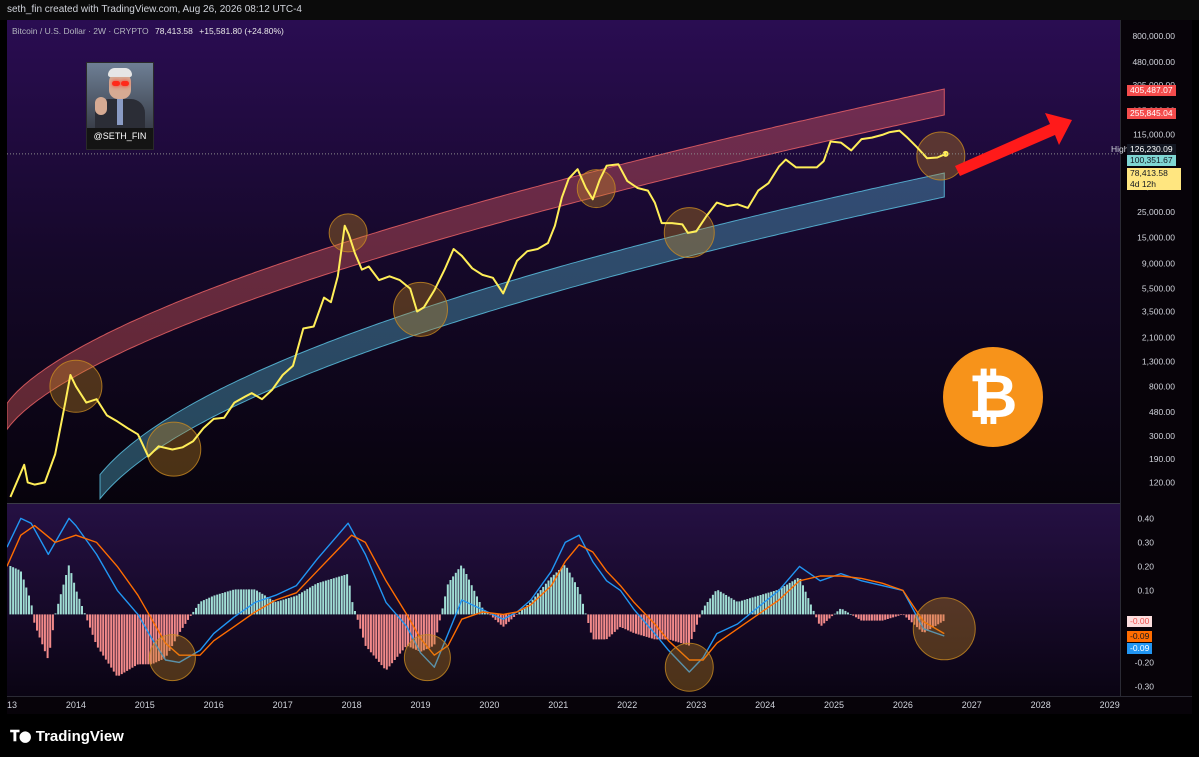 The image size is (1199, 757). Describe the element at coordinates (1145, 590) in the screenshot. I see `macd-axis-tick-label: 0.10` at that location.